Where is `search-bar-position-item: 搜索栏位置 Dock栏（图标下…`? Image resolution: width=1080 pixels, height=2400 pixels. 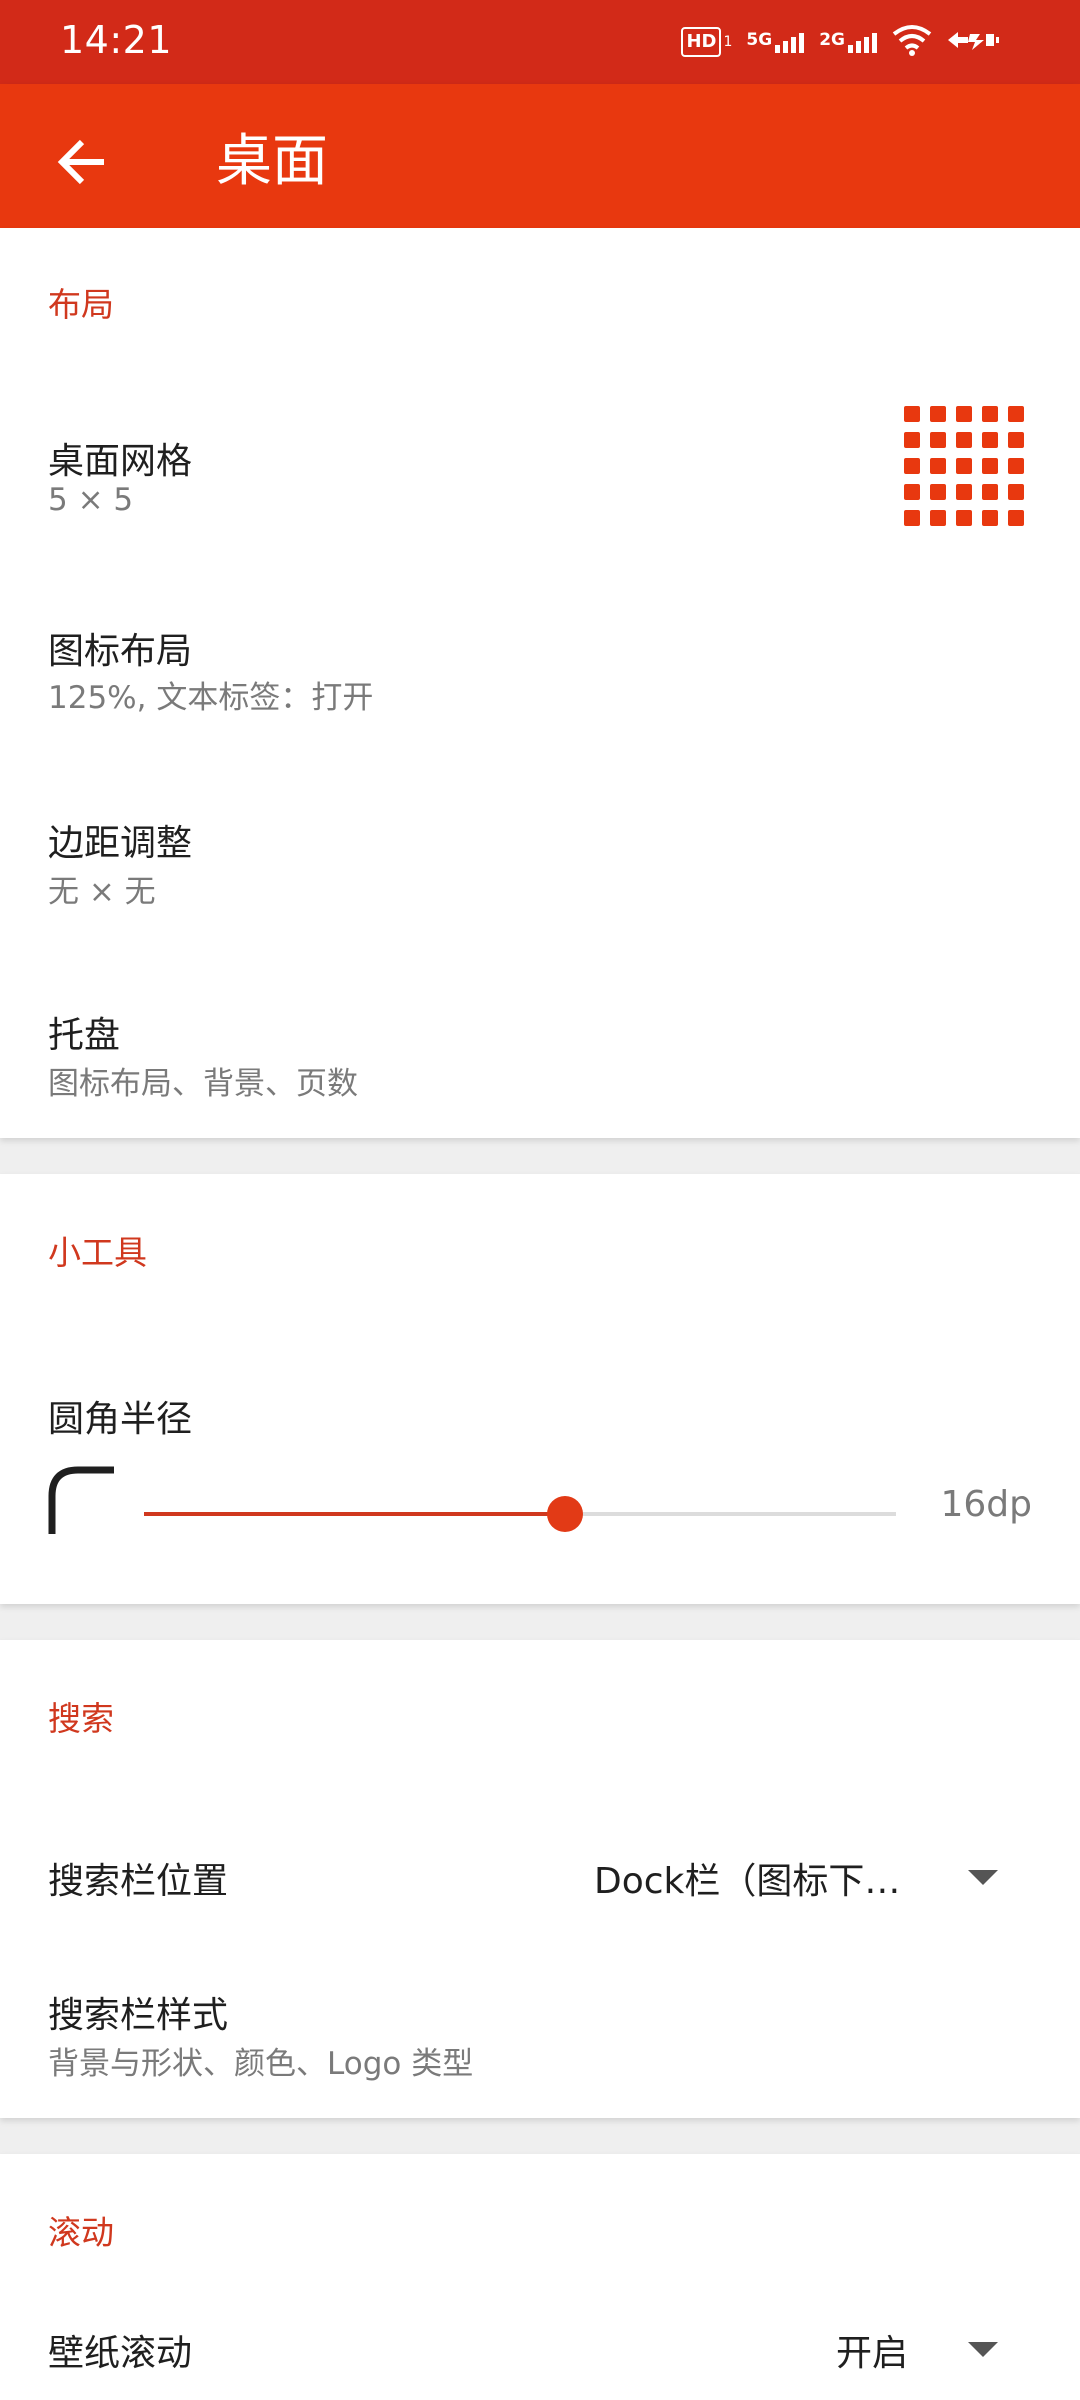 search-bar-position-item: 搜索栏位置 Dock栏（图标下… is located at coordinates (540, 1875).